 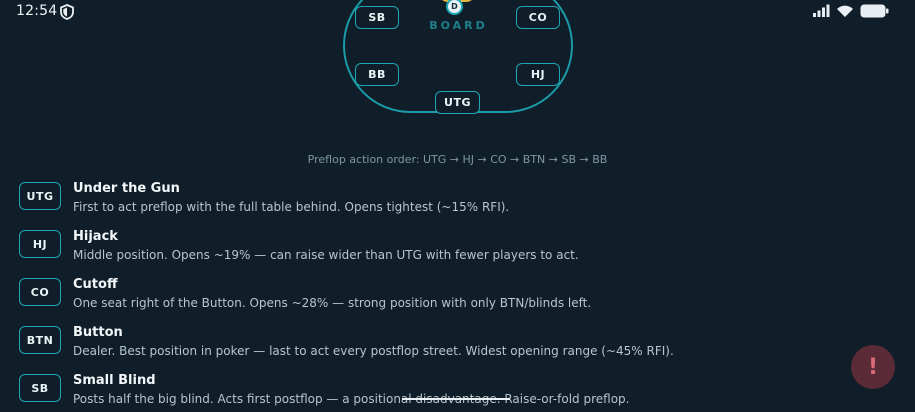 I want to click on seat-utg: UTG, so click(x=457, y=102).